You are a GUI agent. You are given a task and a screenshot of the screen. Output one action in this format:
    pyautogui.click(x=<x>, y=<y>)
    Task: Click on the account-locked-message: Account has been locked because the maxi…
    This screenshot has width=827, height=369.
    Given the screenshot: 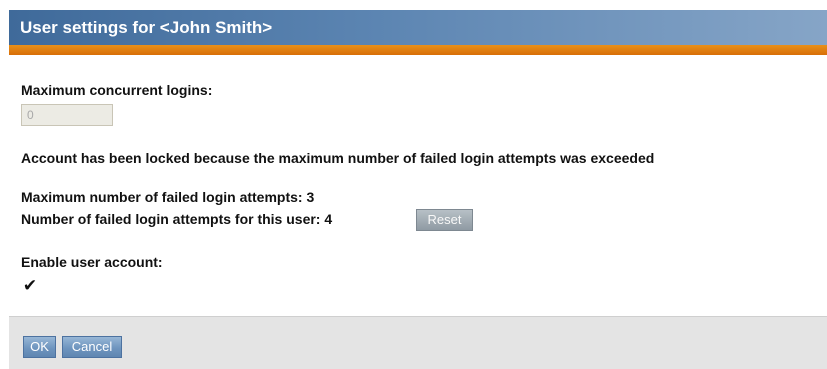 What is the action you would take?
    pyautogui.click(x=338, y=158)
    